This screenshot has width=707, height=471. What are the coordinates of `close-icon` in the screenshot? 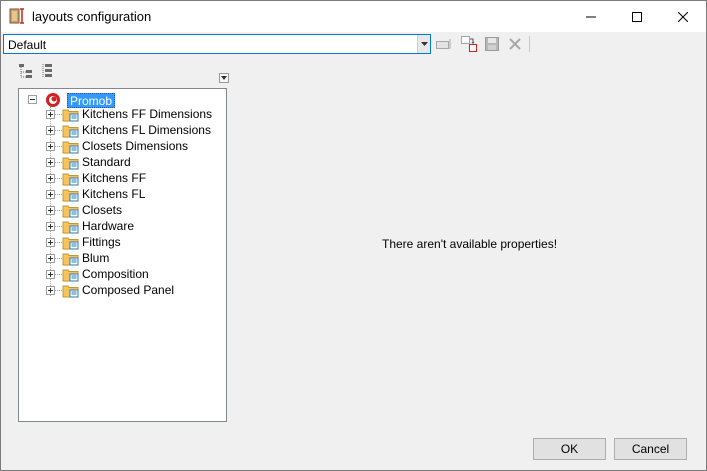 It's located at (683, 16).